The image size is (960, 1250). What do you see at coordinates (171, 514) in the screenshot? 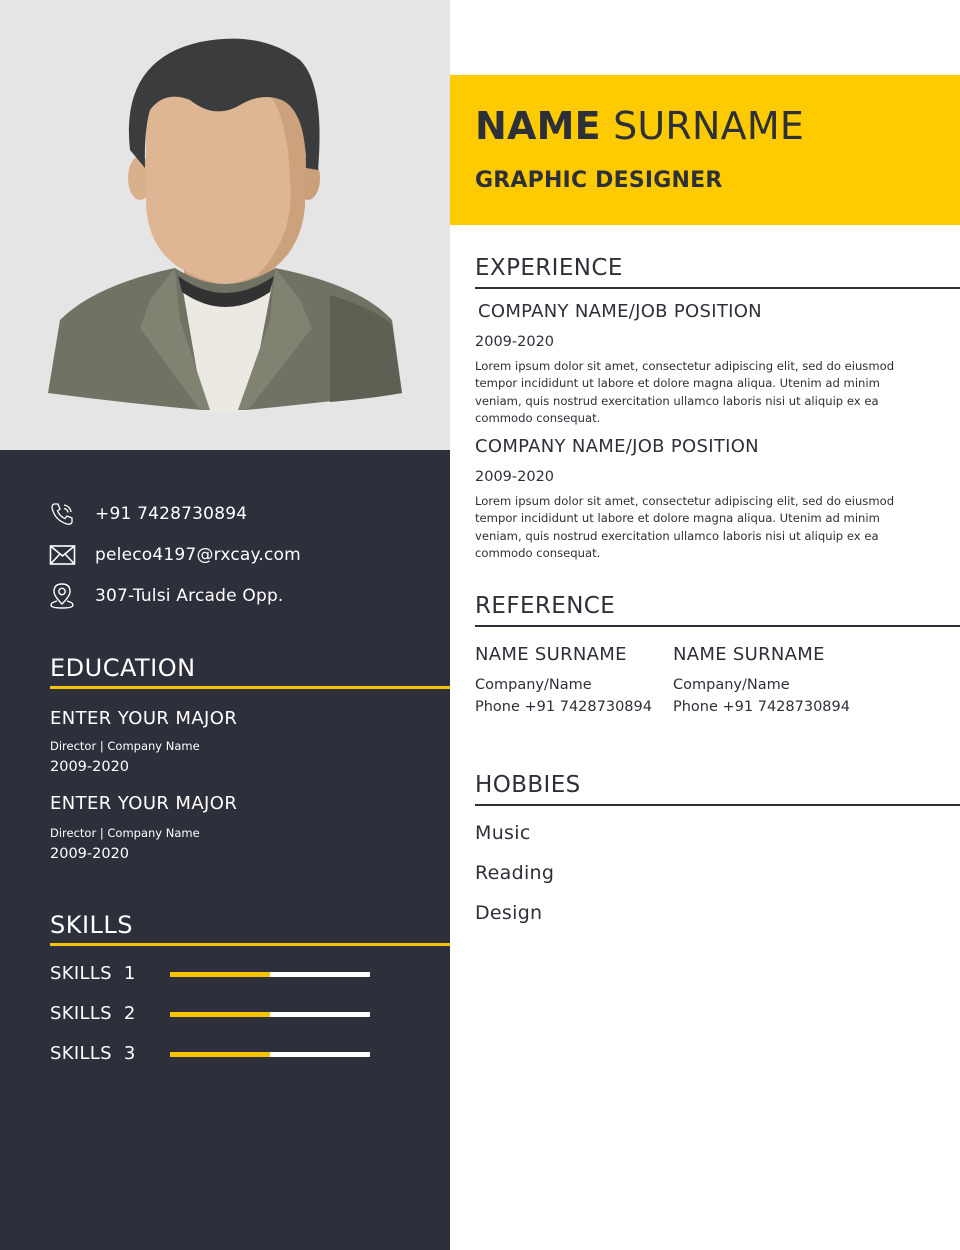
I see `phone-text: +91 7428730894` at bounding box center [171, 514].